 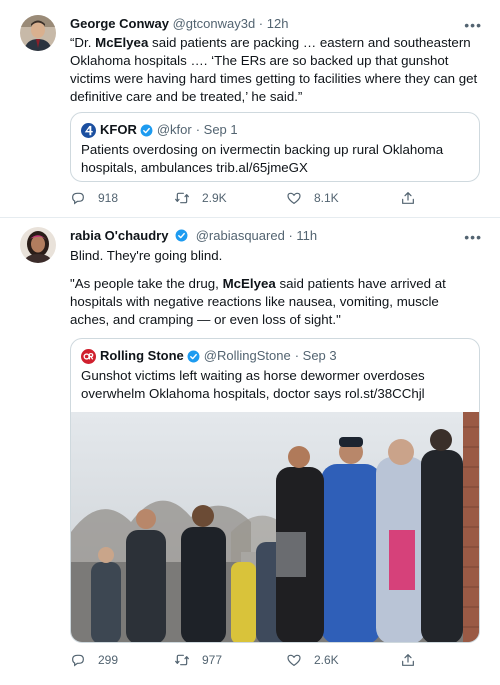 I want to click on quoted-author-handle: @kfor, so click(x=174, y=129).